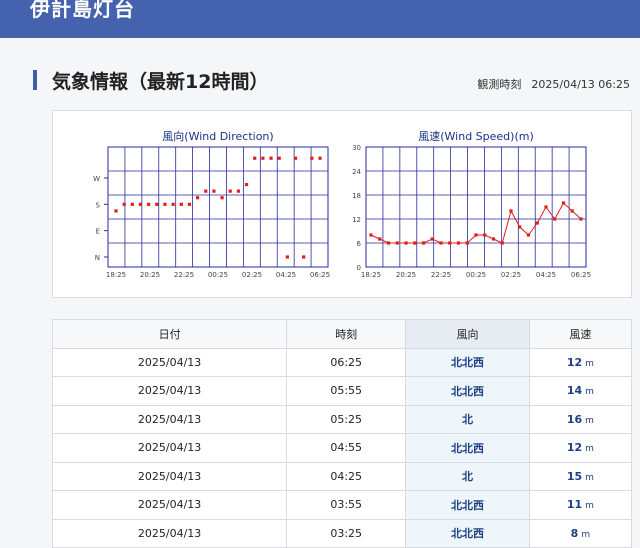 The width and height of the screenshot is (640, 548). What do you see at coordinates (574, 362) in the screenshot?
I see `speed-value: 12` at bounding box center [574, 362].